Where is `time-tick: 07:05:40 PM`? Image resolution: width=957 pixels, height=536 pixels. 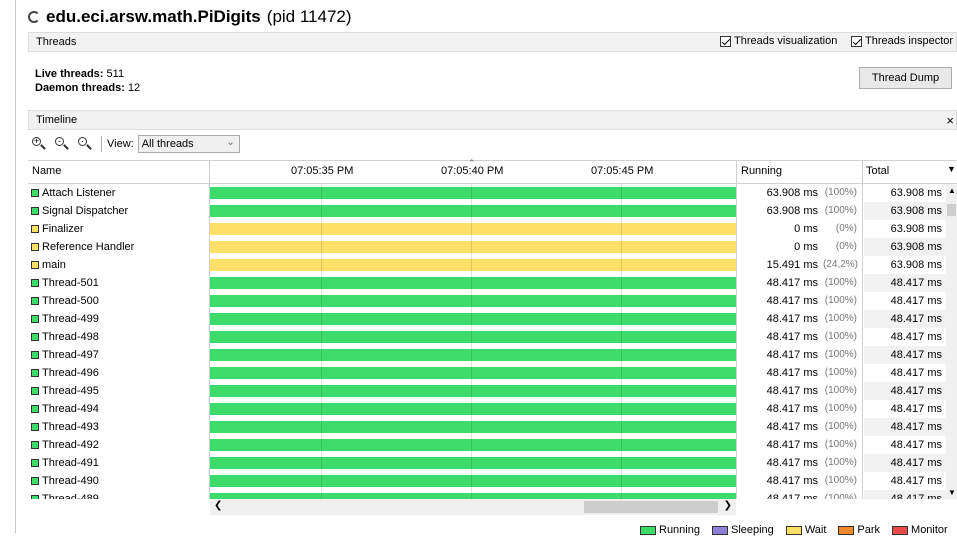 time-tick: 07:05:40 PM is located at coordinates (472, 171).